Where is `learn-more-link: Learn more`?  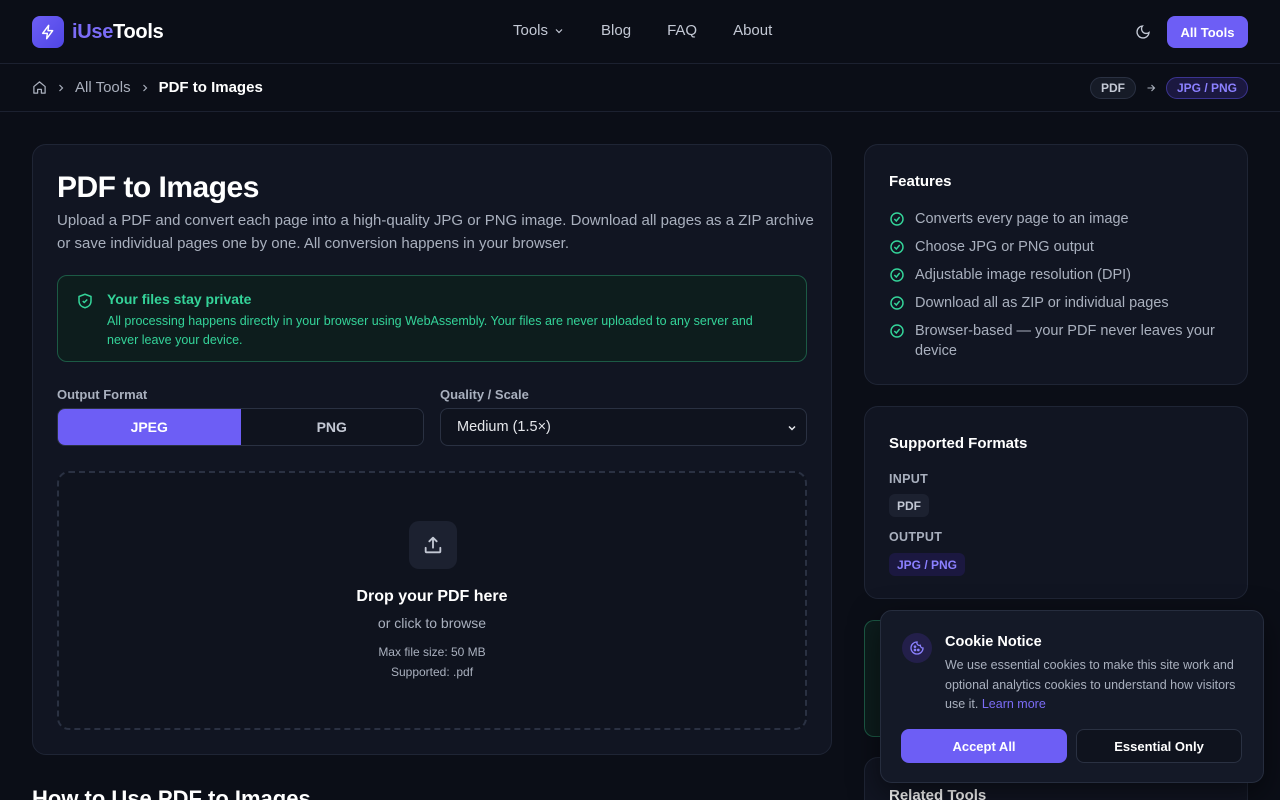
learn-more-link: Learn more is located at coordinates (1014, 704).